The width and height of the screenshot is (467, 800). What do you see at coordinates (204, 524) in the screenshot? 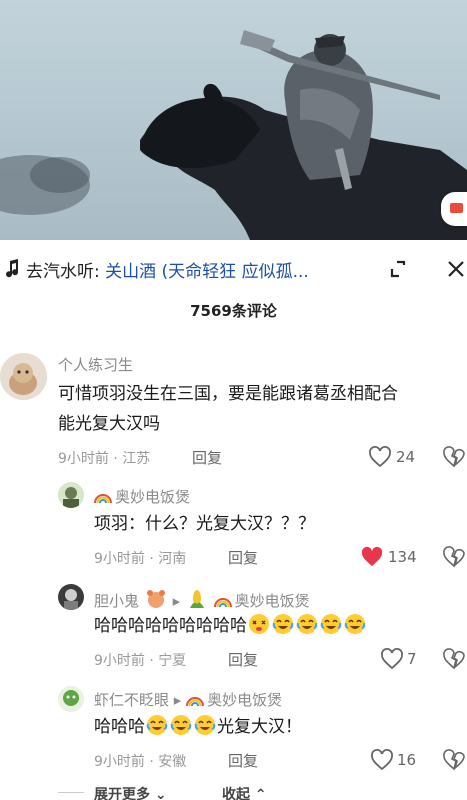
I see `reply-text: 项羽：什么？光复大汉？？？` at bounding box center [204, 524].